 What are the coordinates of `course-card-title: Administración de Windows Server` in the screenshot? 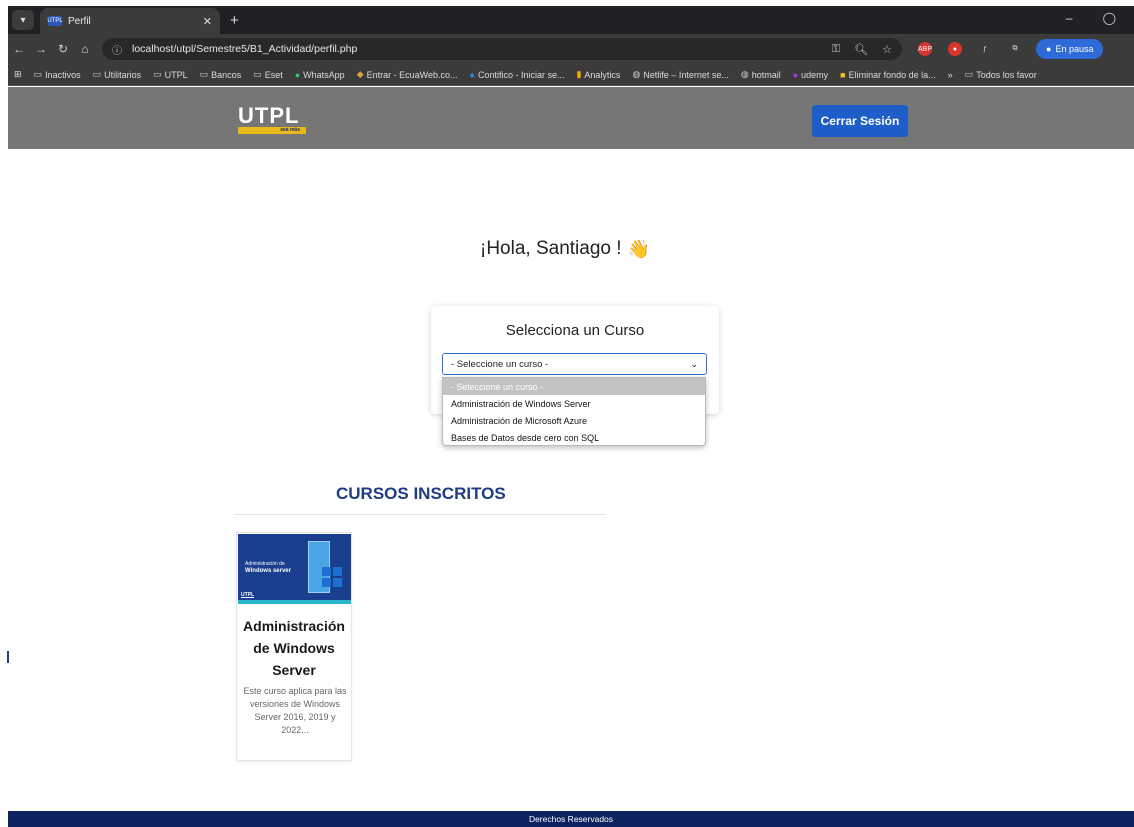 It's located at (294, 648).